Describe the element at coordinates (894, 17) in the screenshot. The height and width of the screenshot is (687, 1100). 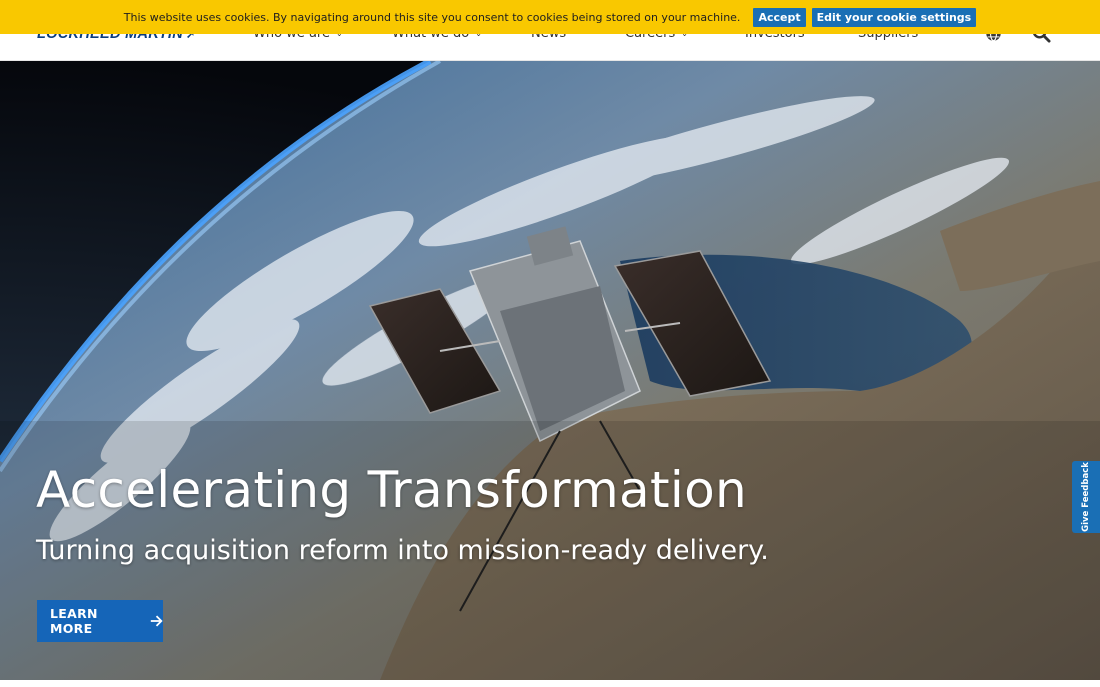
I see `cookie-settings-button: Edit your cookie settings` at that location.